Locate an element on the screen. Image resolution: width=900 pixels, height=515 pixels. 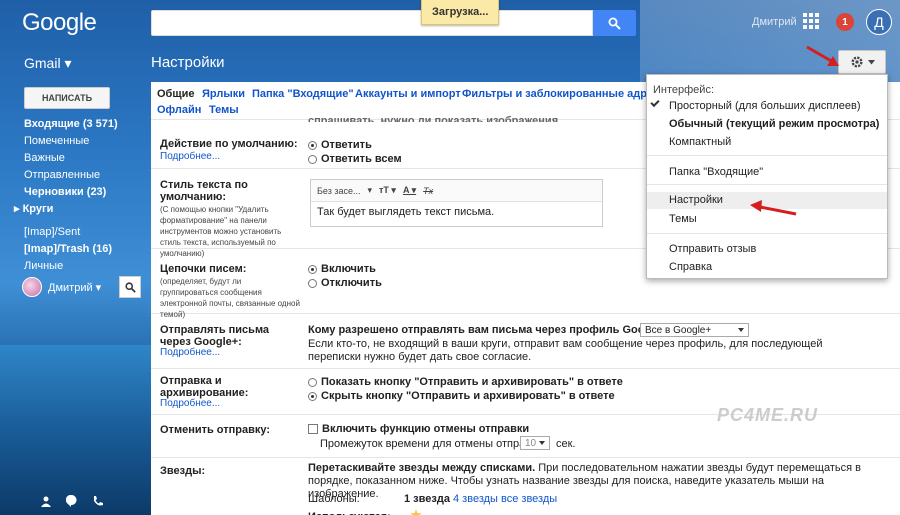
stars-in-use-label: Используются: is located at coordinates (349, 513).